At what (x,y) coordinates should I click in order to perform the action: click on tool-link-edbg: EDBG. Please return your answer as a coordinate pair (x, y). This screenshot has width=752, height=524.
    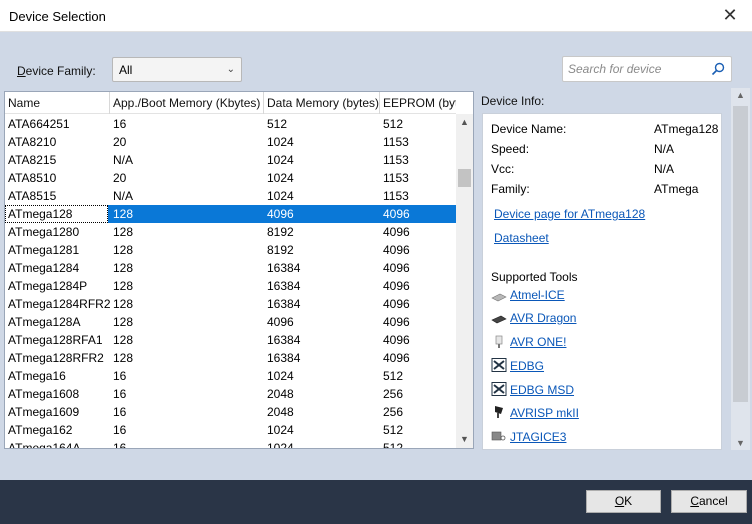
    Looking at the image, I should click on (527, 366).